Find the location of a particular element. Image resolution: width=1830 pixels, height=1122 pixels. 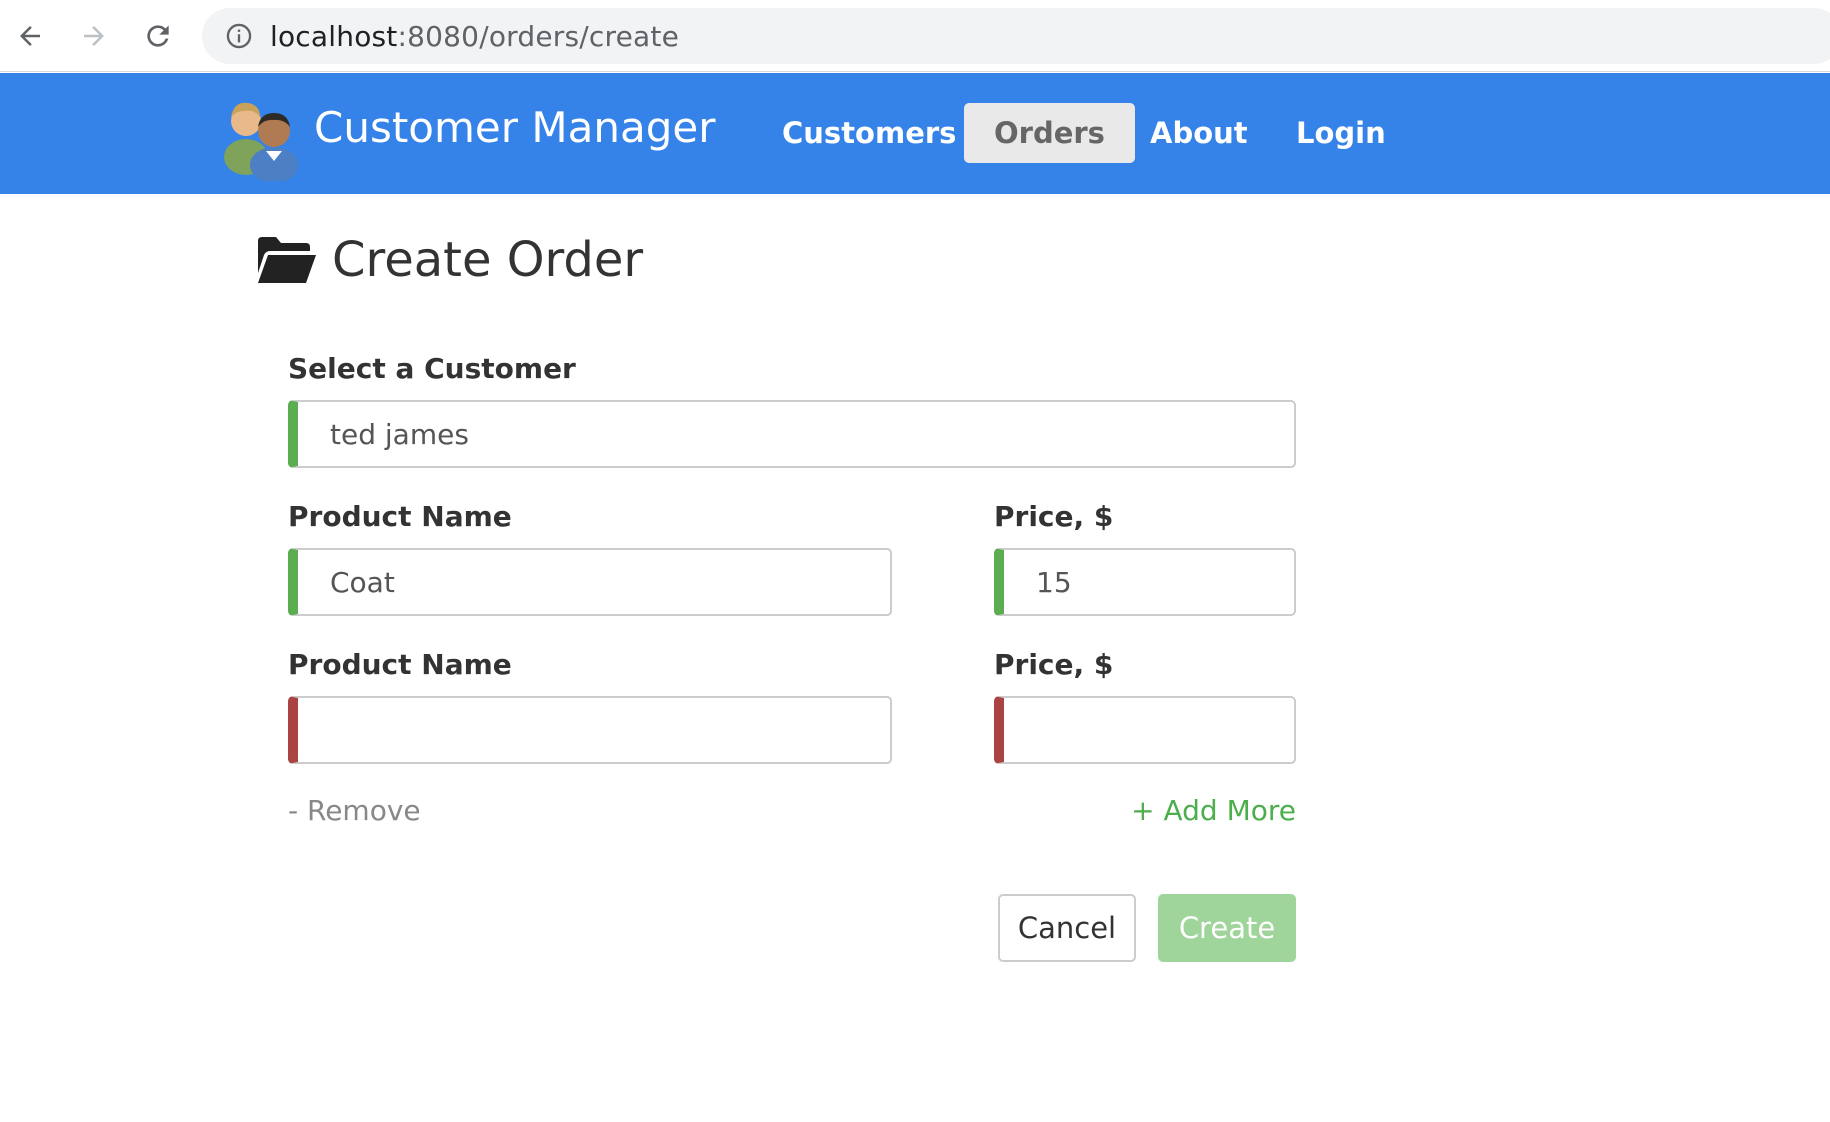

browser-toolbar: localhost:8080/orders/create is located at coordinates (915, 36).